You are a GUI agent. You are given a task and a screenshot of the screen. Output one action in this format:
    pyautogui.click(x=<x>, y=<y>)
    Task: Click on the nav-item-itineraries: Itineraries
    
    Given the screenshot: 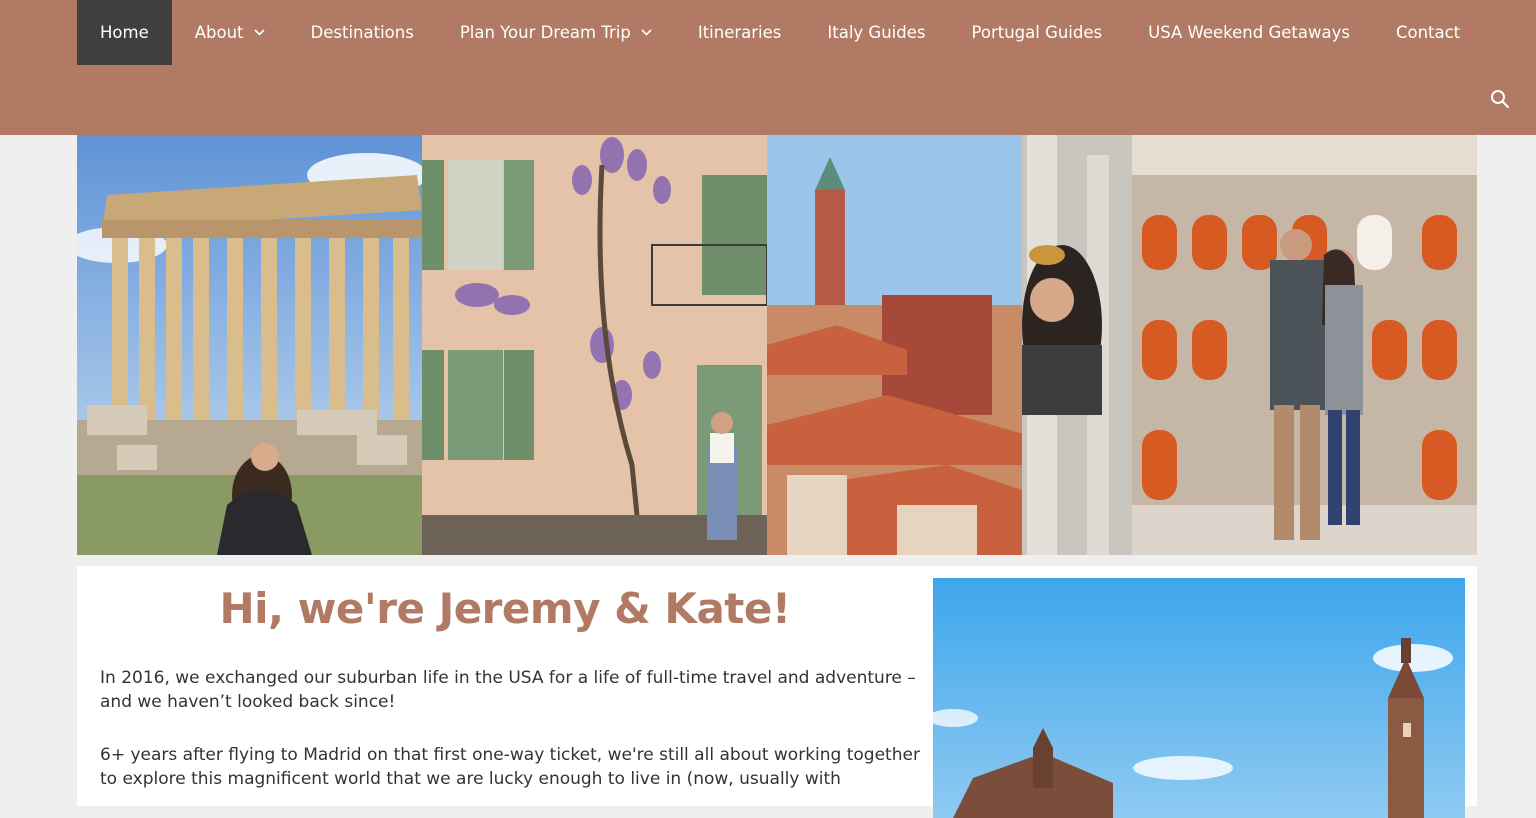 What is the action you would take?
    pyautogui.click(x=740, y=32)
    